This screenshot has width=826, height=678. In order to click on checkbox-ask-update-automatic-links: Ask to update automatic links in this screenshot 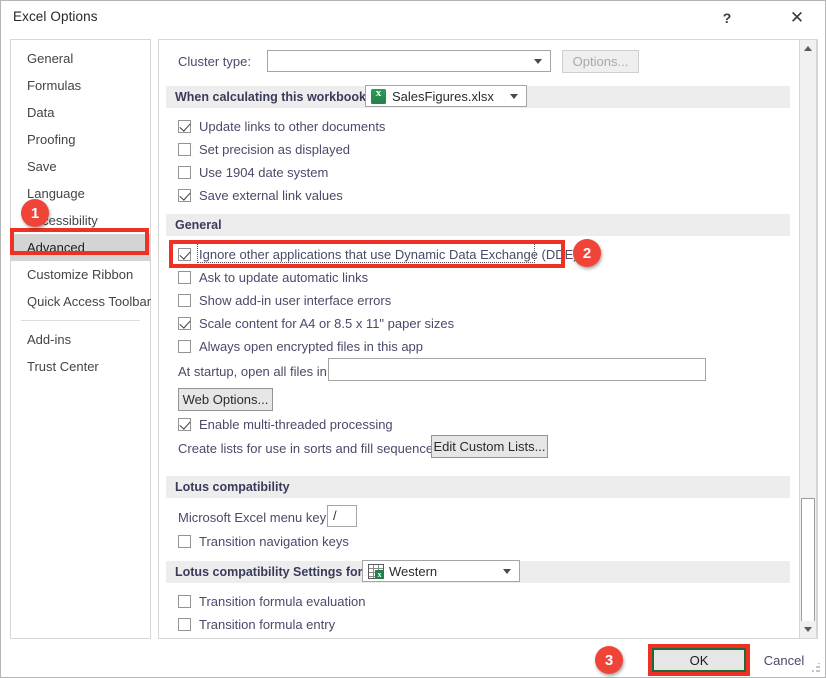, I will do `click(273, 277)`.